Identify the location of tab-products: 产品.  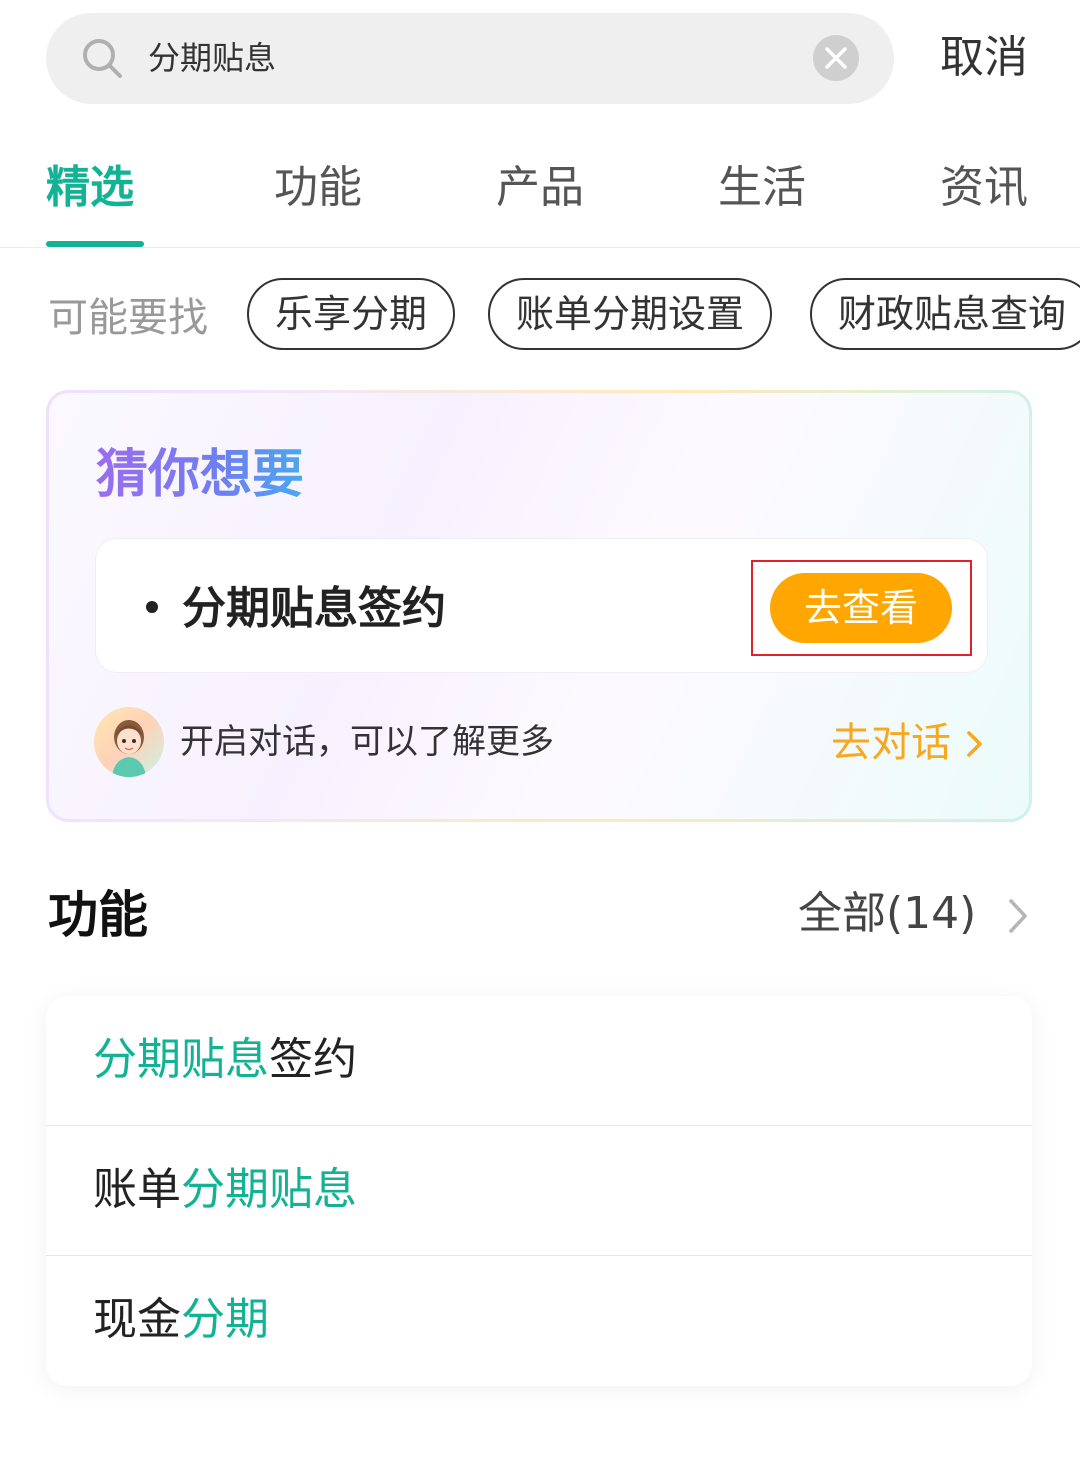
(540, 188).